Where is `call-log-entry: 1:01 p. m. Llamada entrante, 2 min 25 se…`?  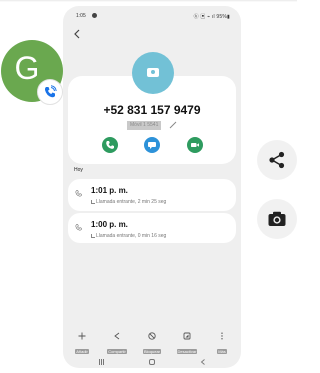
call-log-entry: 1:01 p. m. Llamada entrante, 2 min 25 se… is located at coordinates (152, 195).